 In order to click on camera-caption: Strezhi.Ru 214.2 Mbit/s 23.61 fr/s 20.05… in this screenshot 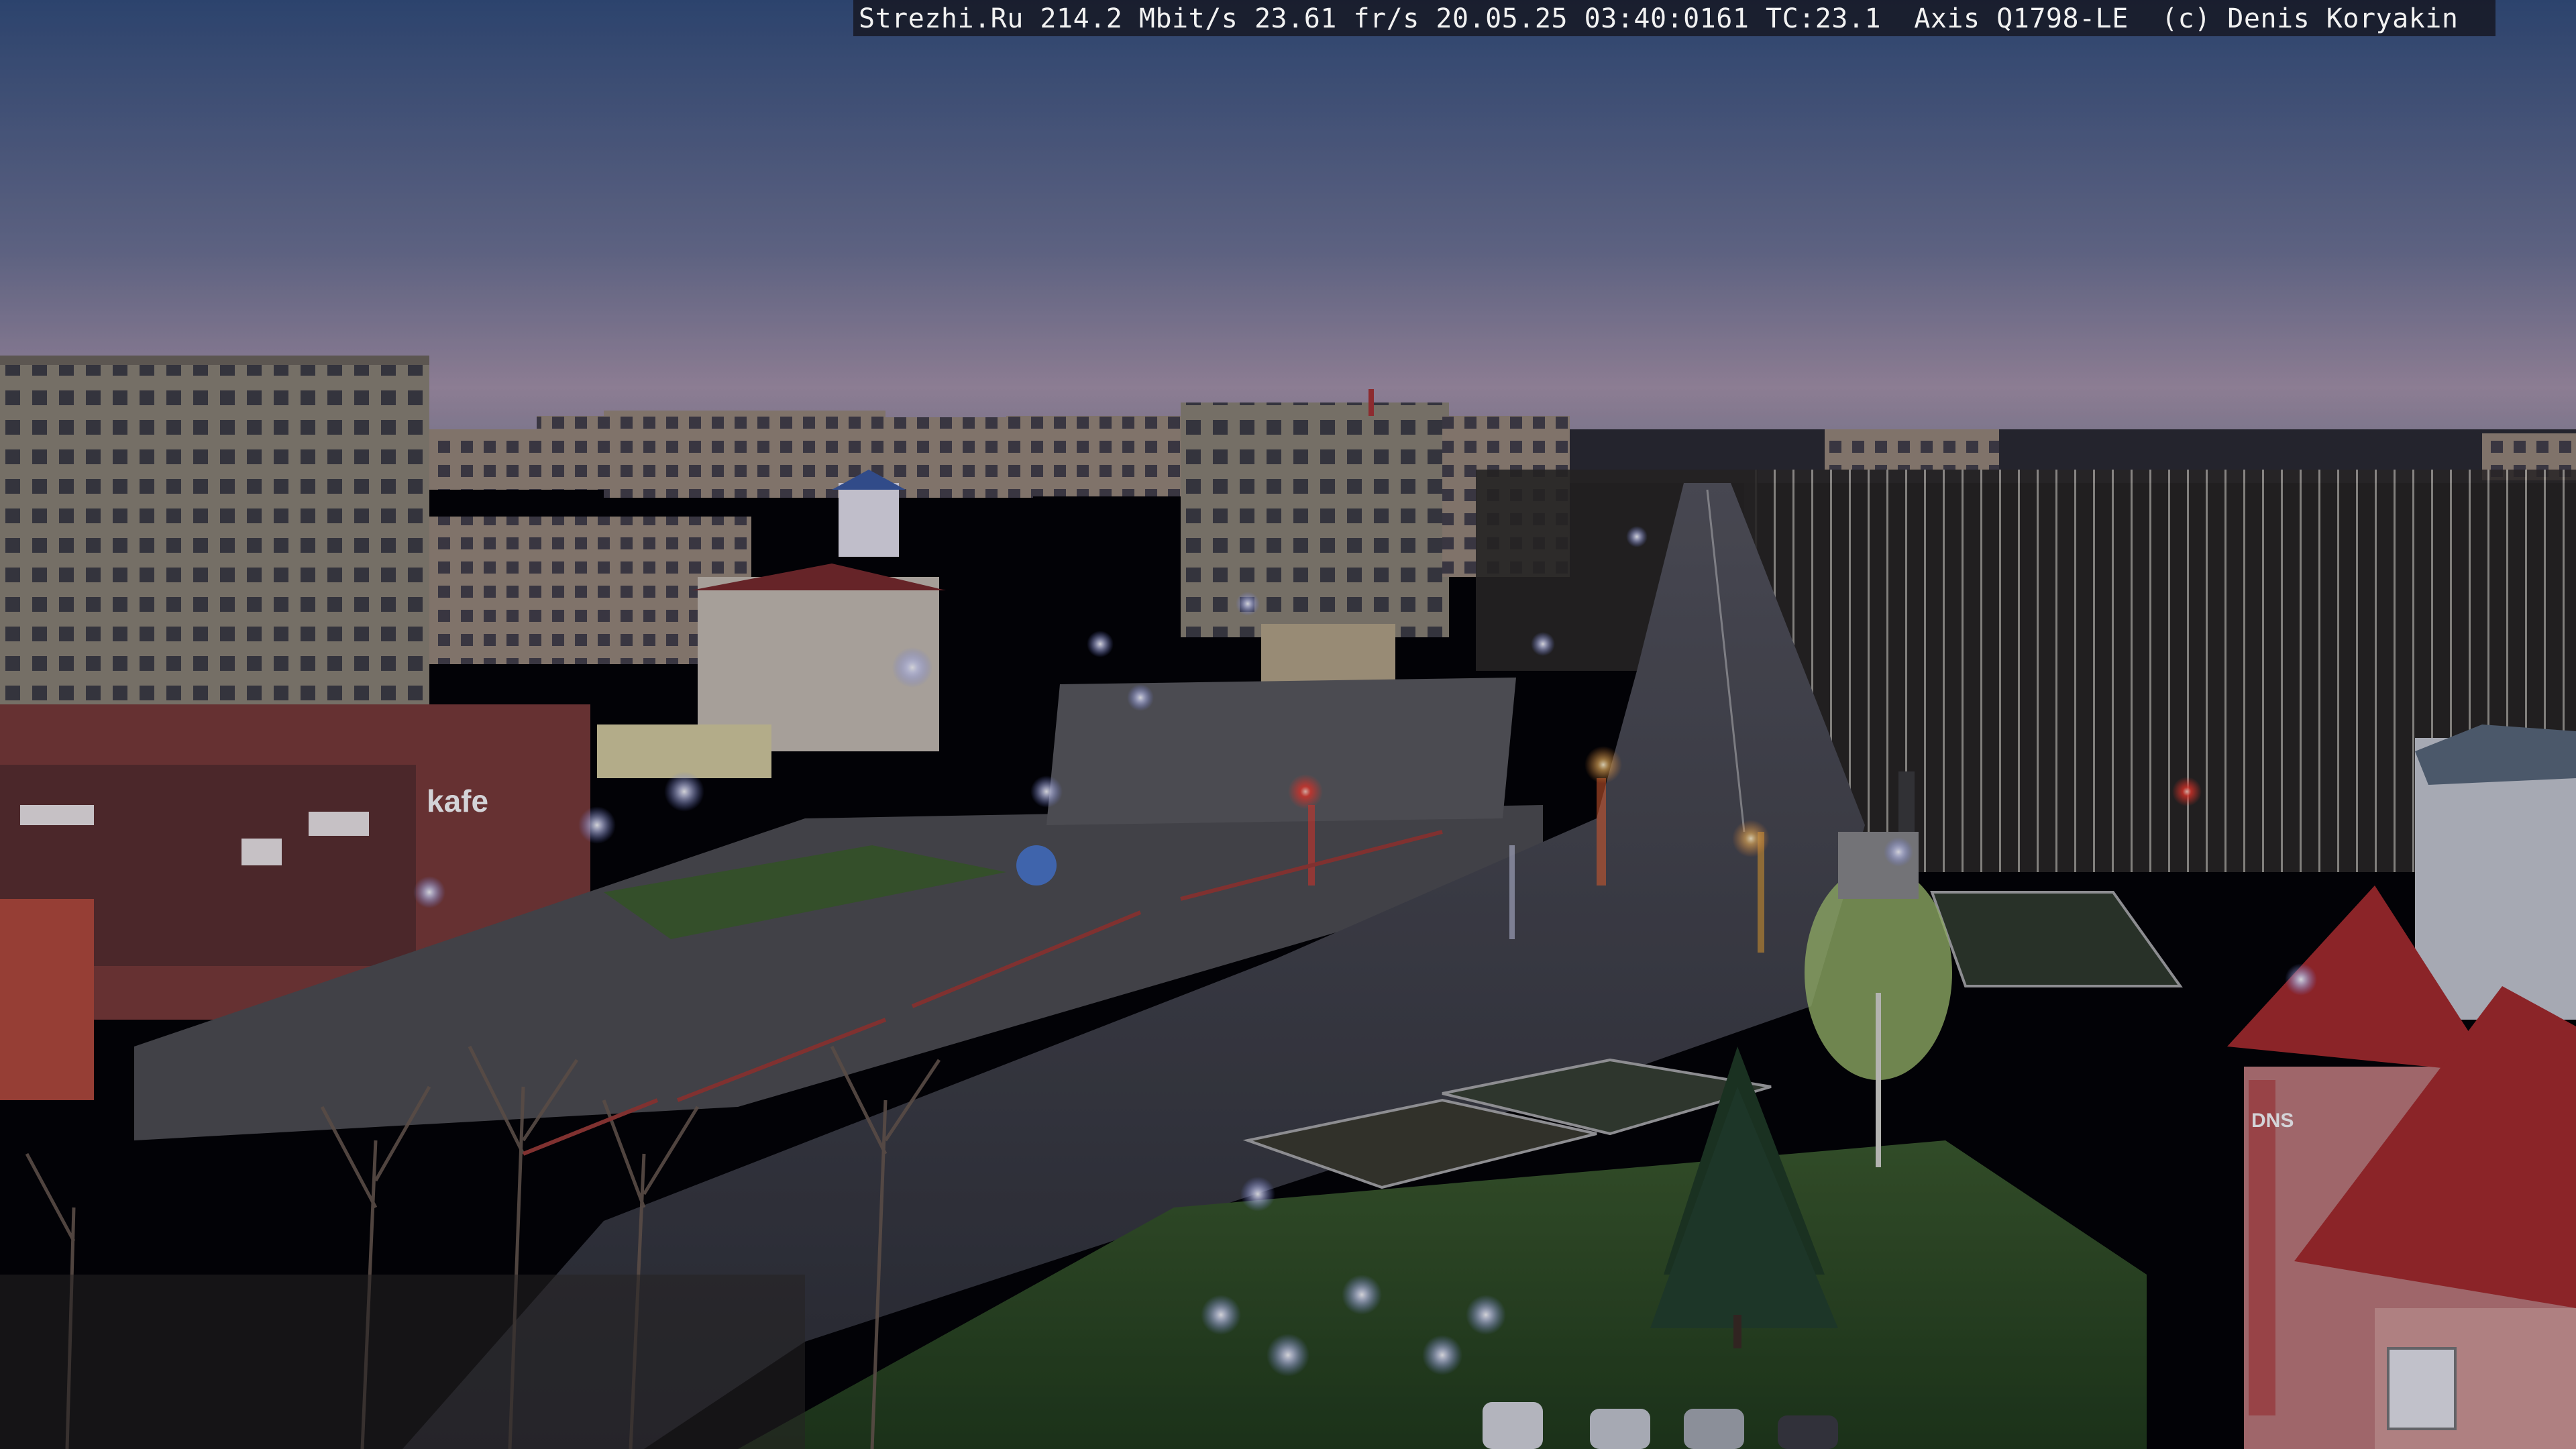, I will do `click(1659, 18)`.